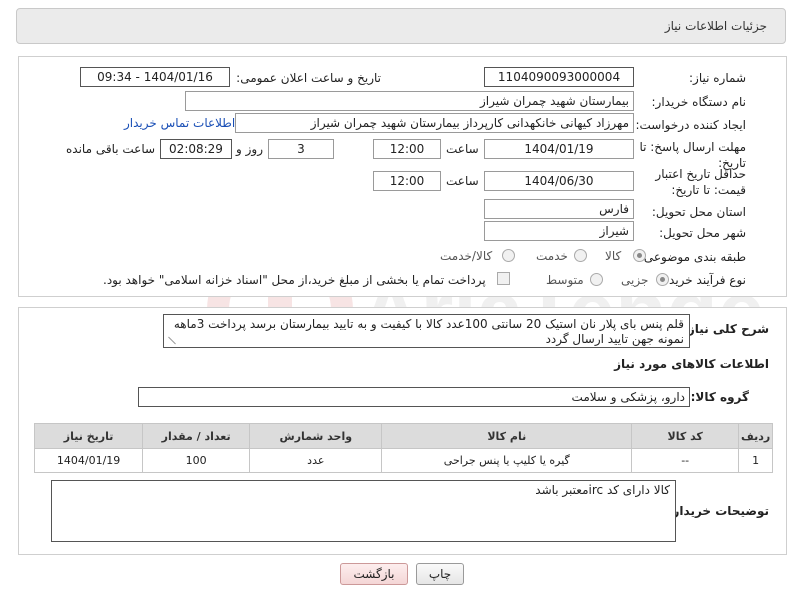 This screenshot has height=598, width=789. Describe the element at coordinates (755, 436) in the screenshot. I see `col-row: ردیف` at that location.